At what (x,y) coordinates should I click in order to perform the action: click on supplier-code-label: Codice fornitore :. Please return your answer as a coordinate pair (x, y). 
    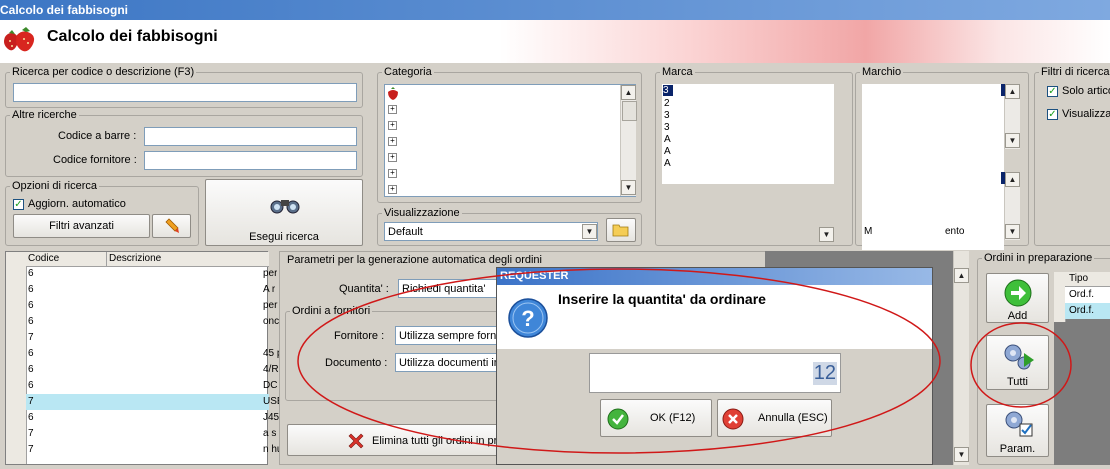
    Looking at the image, I should click on (95, 160).